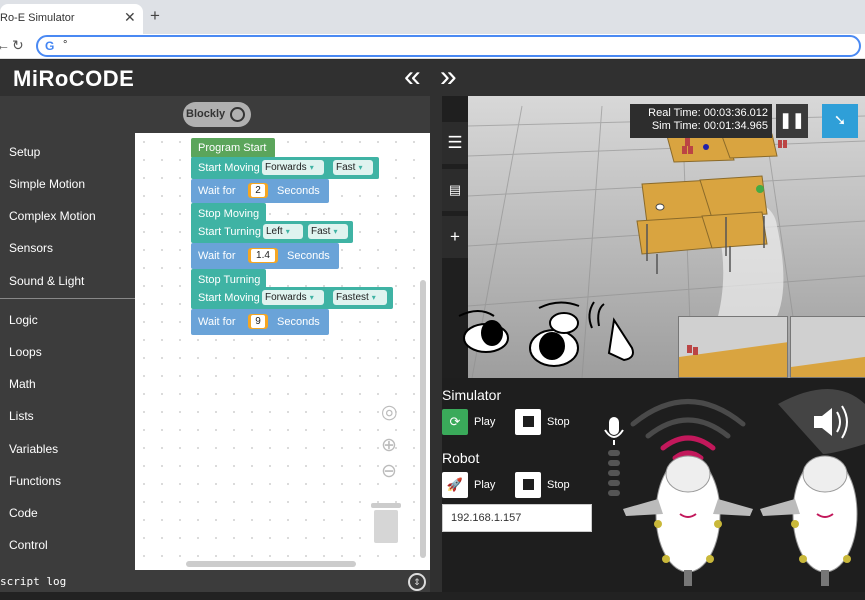 The width and height of the screenshot is (865, 600). Describe the element at coordinates (328, 231) in the screenshot. I see `turn-speed-dropdown: Fast ▾` at that location.